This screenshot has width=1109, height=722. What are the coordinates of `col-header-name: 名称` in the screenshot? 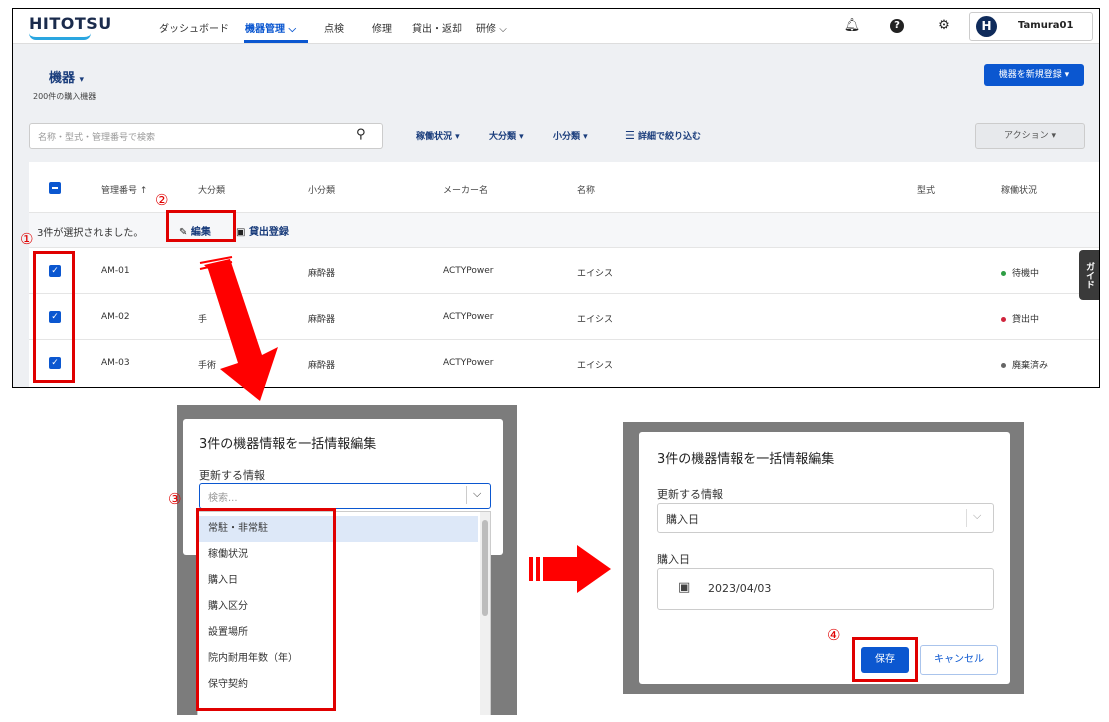 It's located at (586, 189).